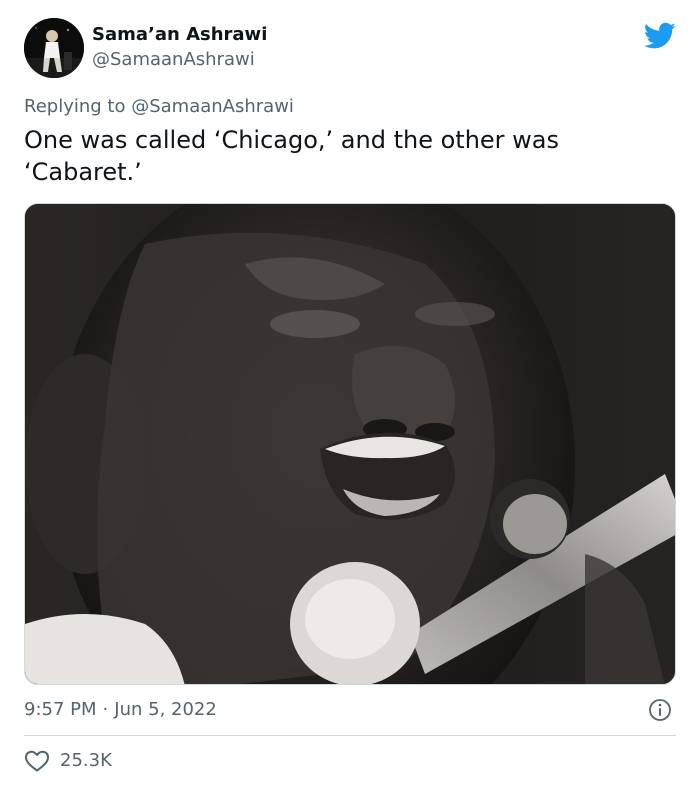 The height and width of the screenshot is (788, 700). Describe the element at coordinates (660, 36) in the screenshot. I see `twitter-bird-icon` at that location.